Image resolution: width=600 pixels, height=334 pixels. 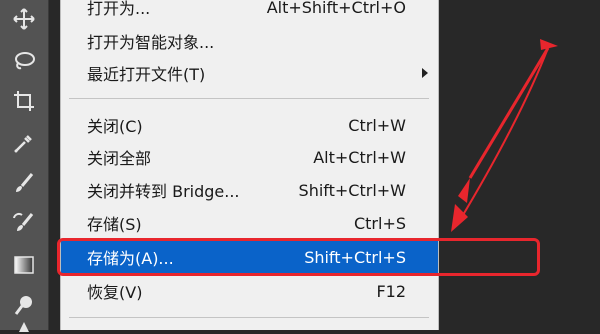 I want to click on annotation-arrow, so click(x=504, y=135).